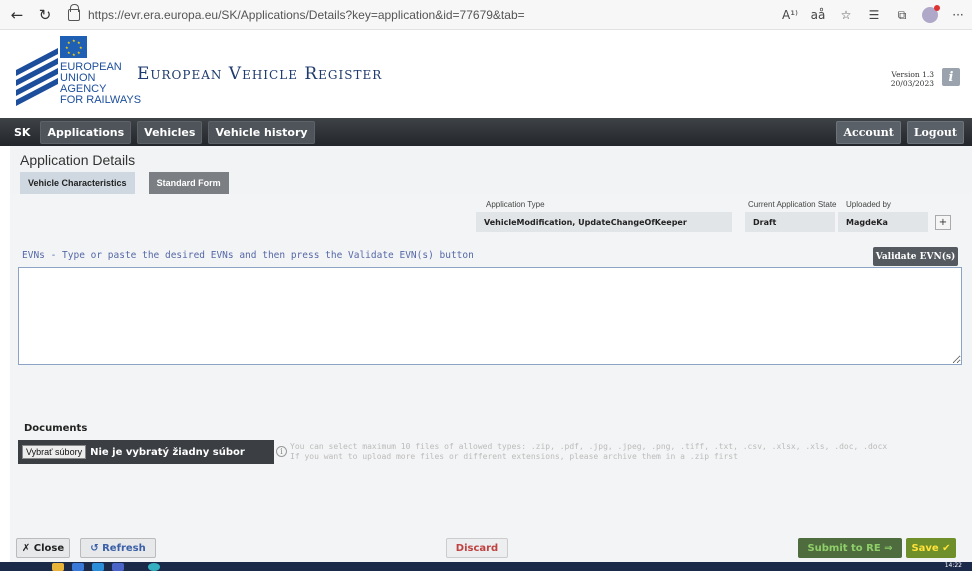  I want to click on version-label: Version 1.3, so click(912, 74).